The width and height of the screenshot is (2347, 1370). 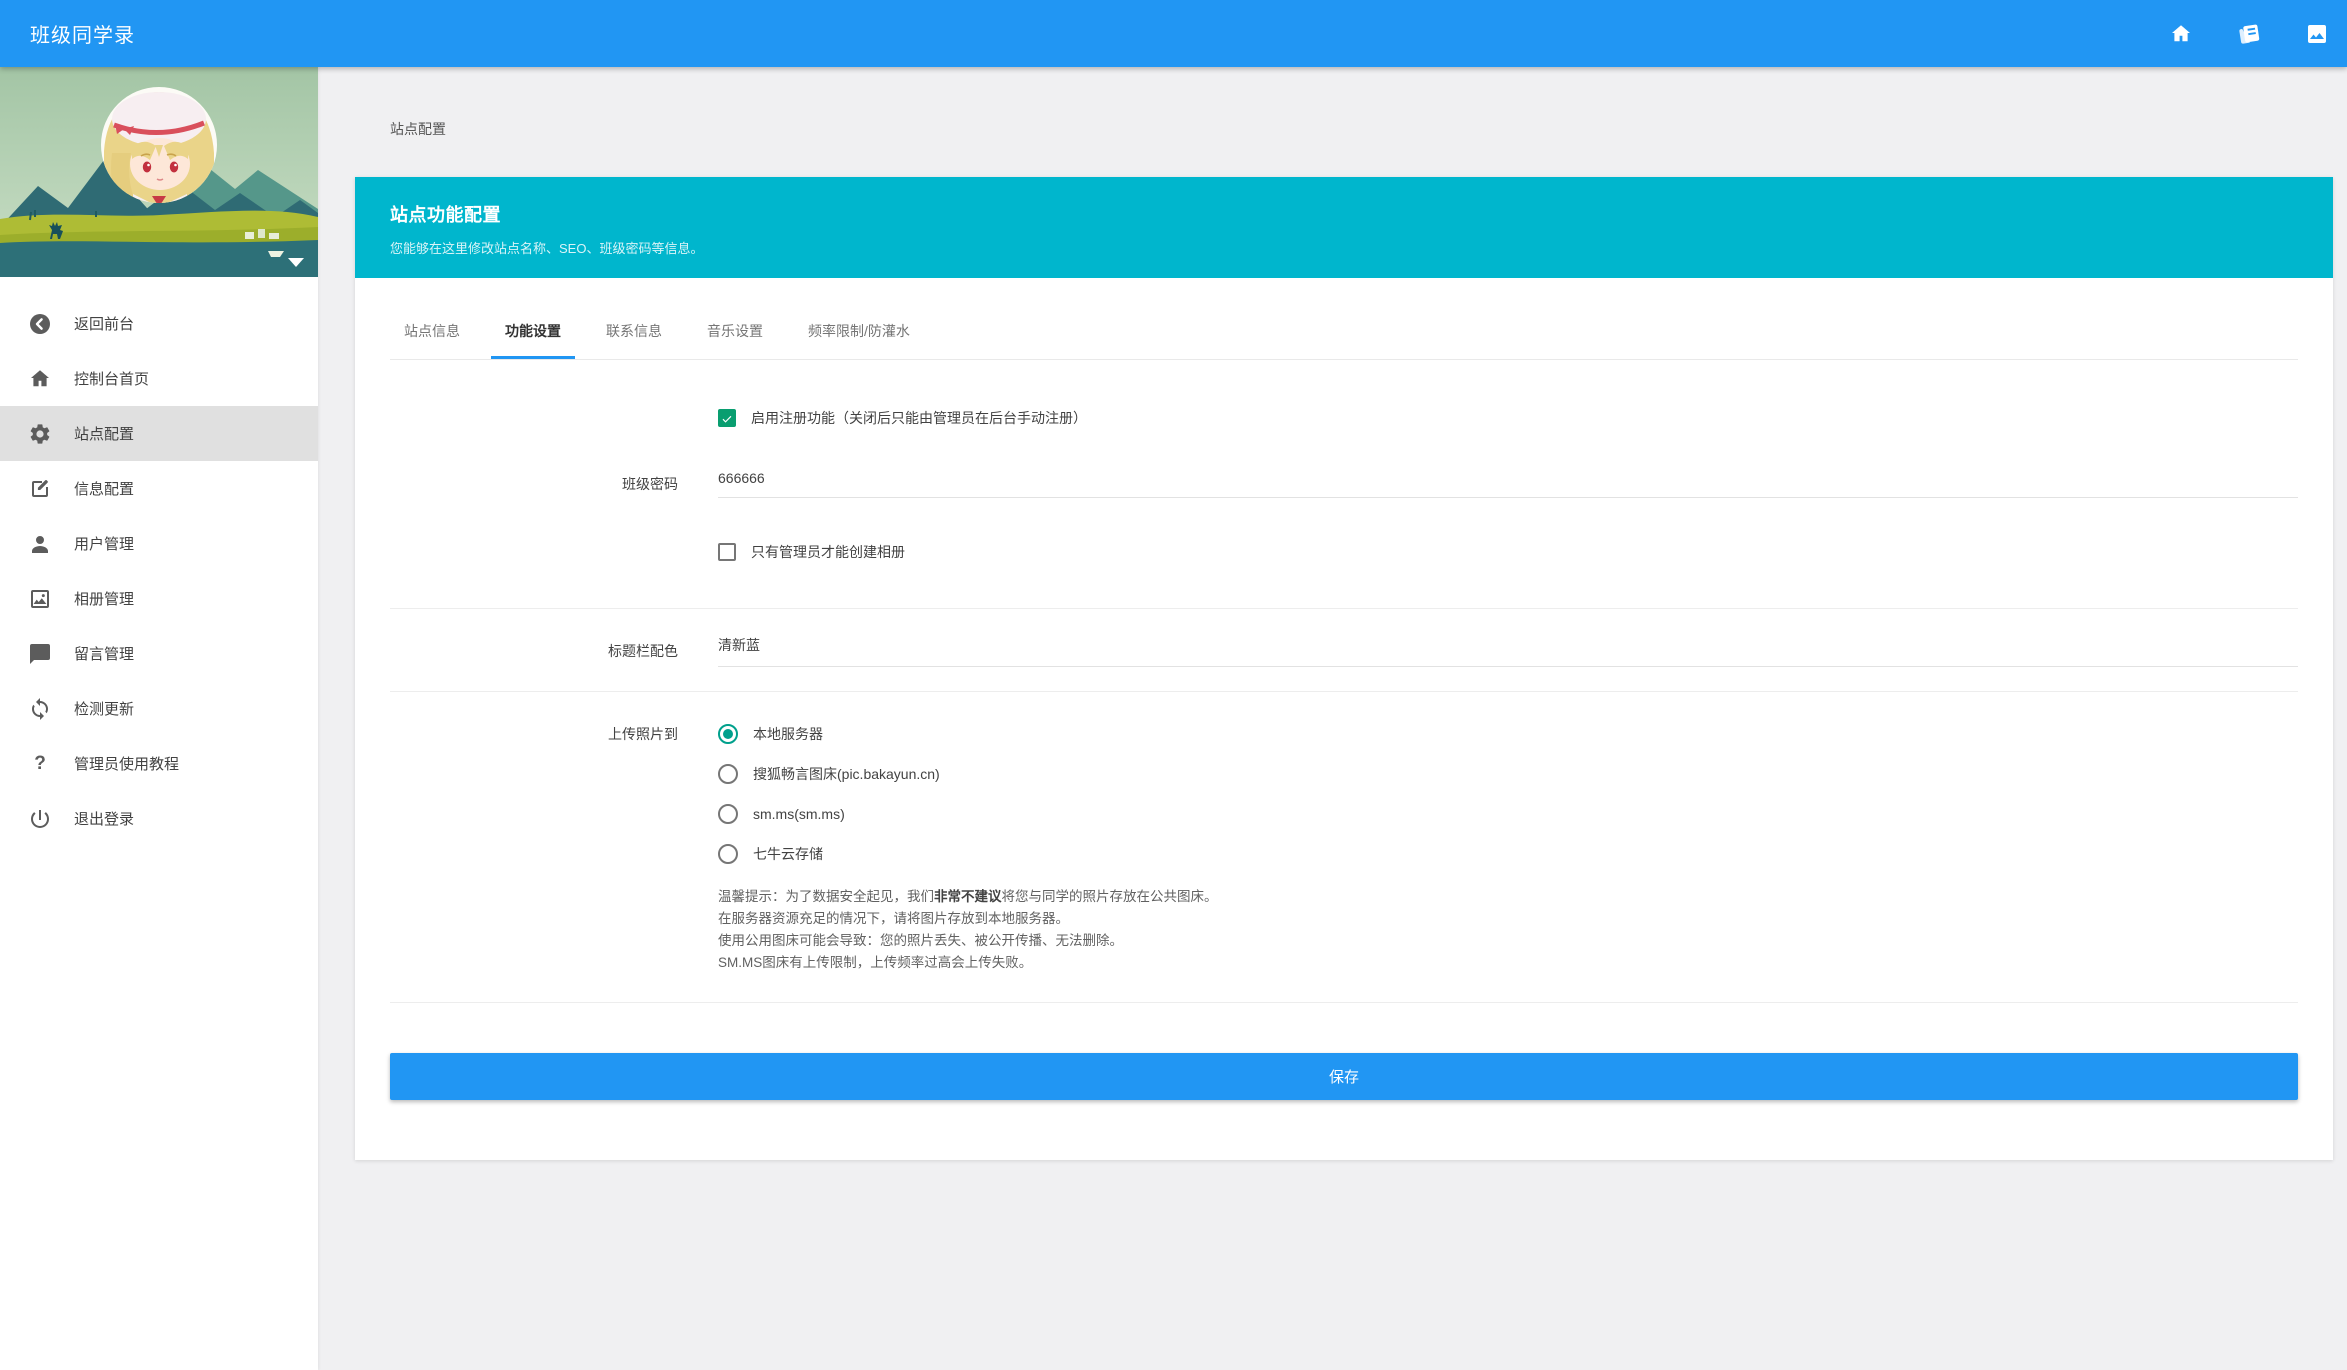 I want to click on save-button: 保存, so click(x=1344, y=1076).